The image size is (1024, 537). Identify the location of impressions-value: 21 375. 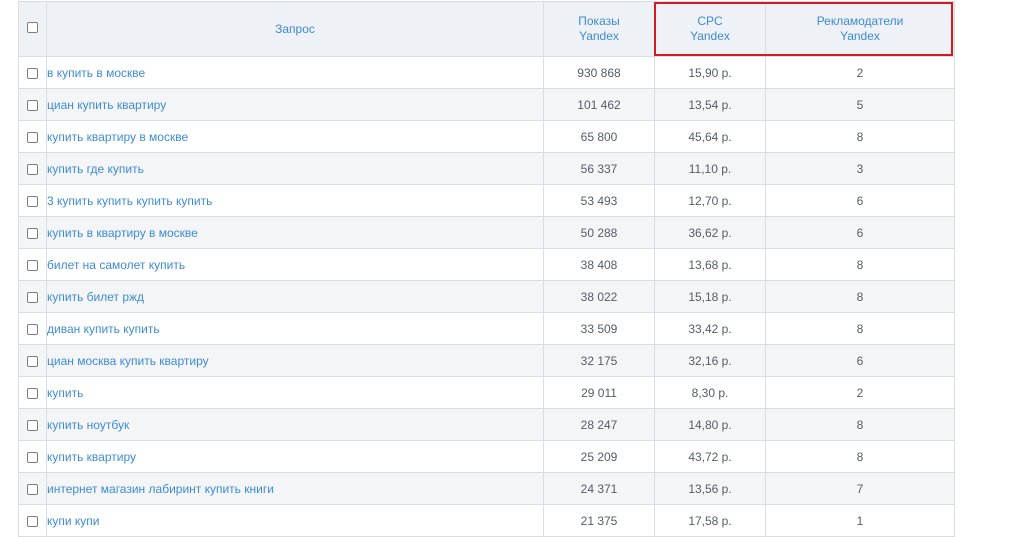
(599, 520).